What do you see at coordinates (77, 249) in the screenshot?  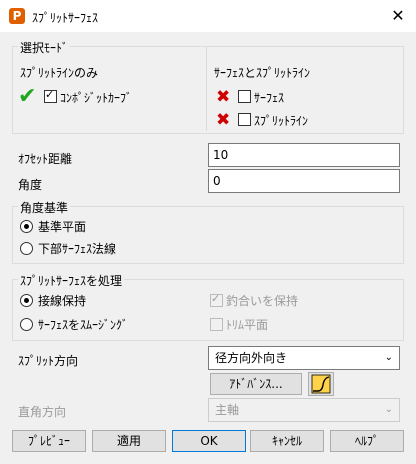 I see `bottom-surface-normal-label: 下部ｻｰﾌｪｽ法線` at bounding box center [77, 249].